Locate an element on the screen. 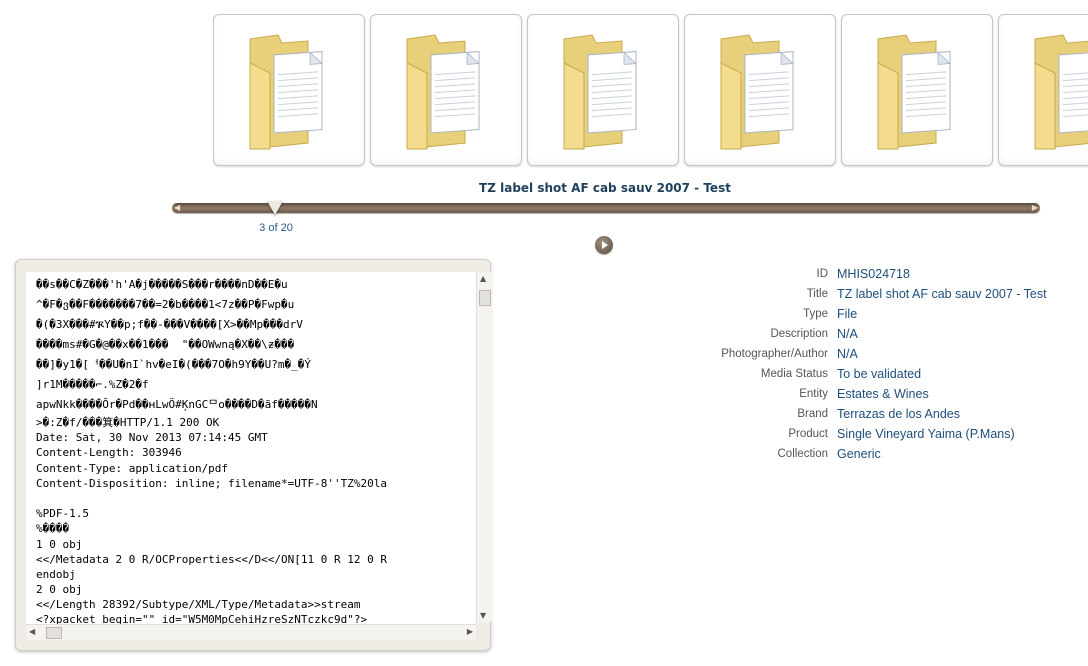 The width and height of the screenshot is (1088, 666). preview-line is located at coordinates (251, 498).